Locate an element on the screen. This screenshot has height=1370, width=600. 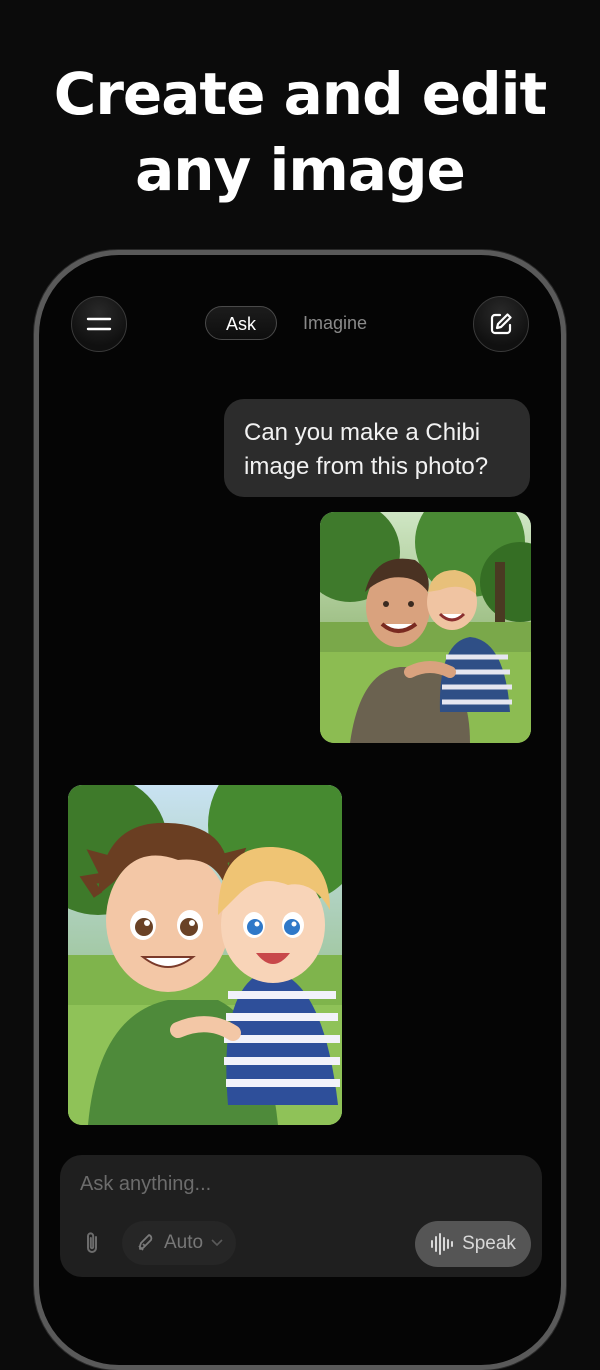
headline-line-2: any image is located at coordinates (300, 170).